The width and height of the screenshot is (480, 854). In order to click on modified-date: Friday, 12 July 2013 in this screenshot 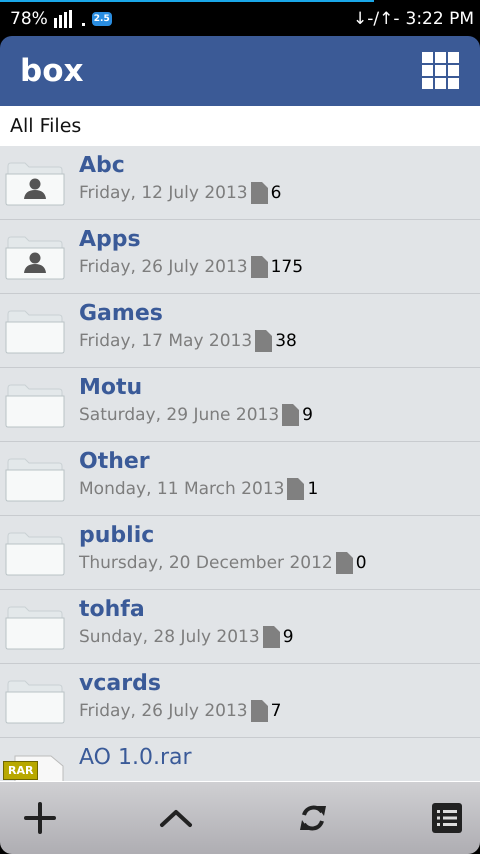, I will do `click(163, 192)`.